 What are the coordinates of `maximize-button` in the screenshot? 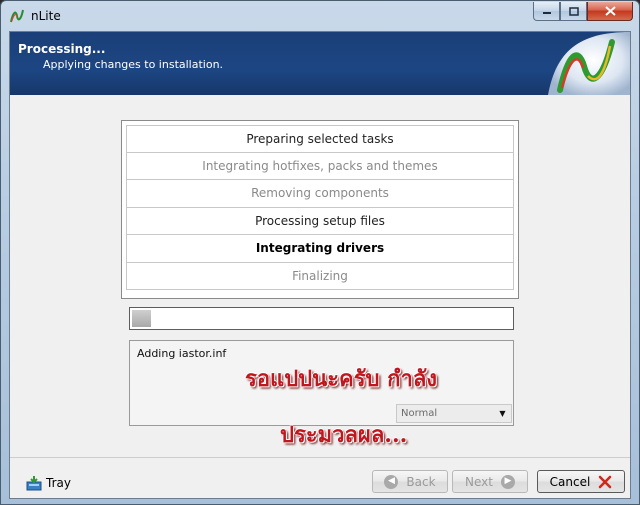 It's located at (573, 11).